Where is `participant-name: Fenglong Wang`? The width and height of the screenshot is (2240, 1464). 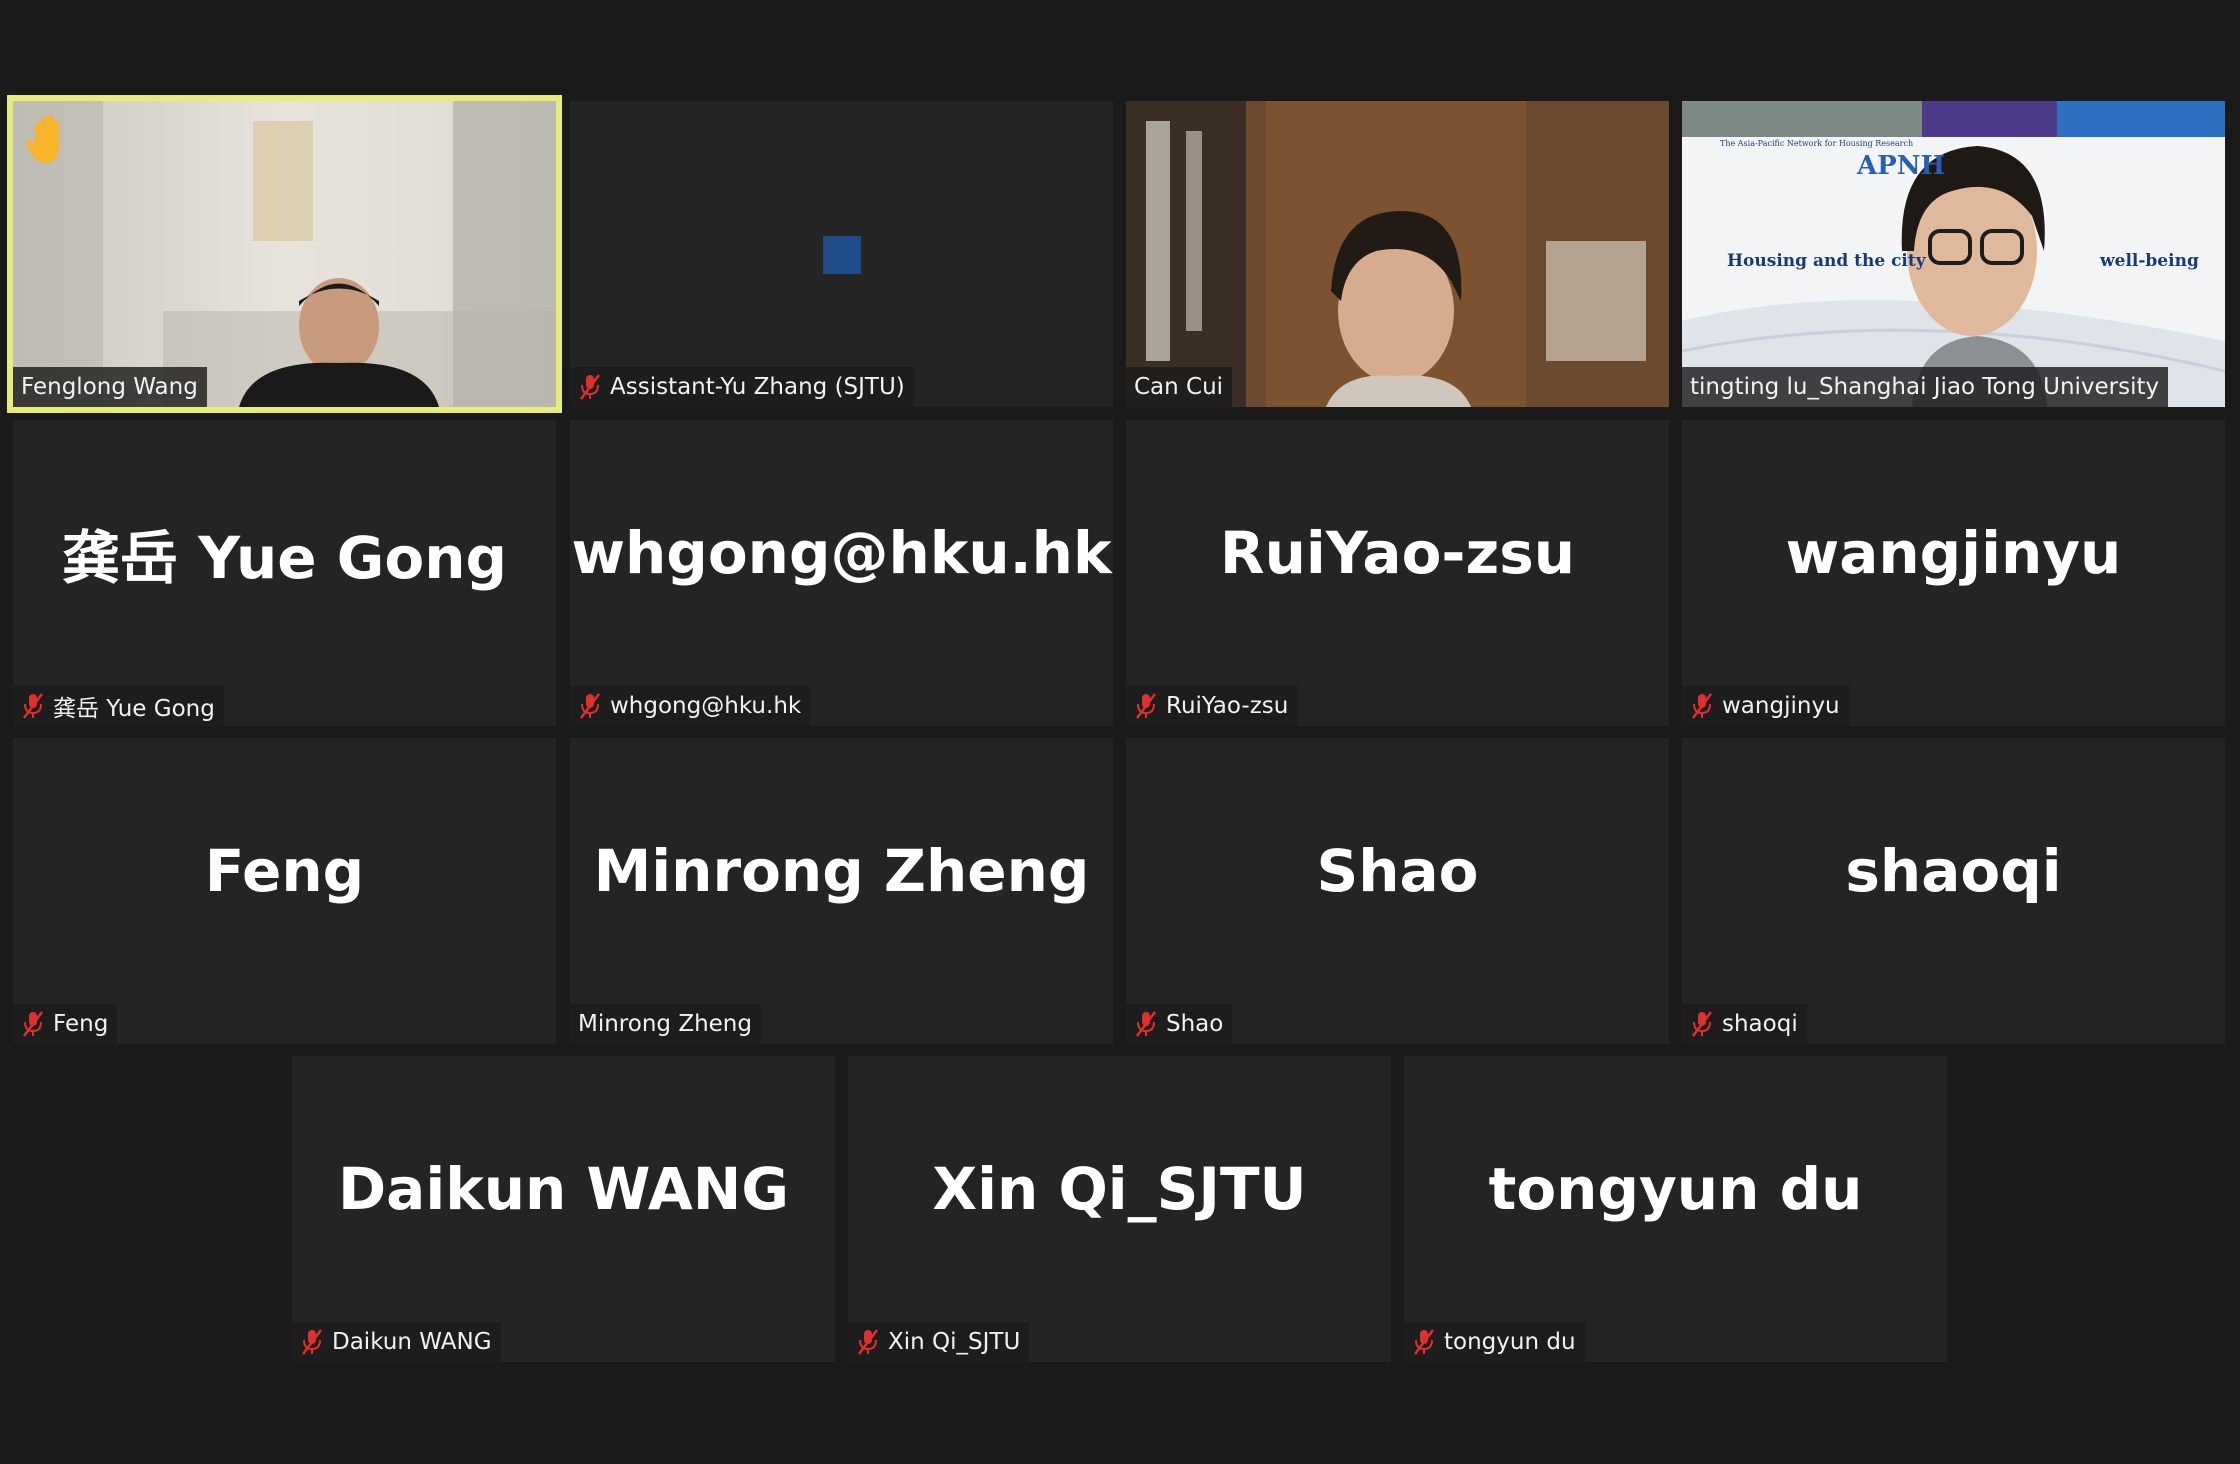
participant-name: Fenglong Wang is located at coordinates (109, 387).